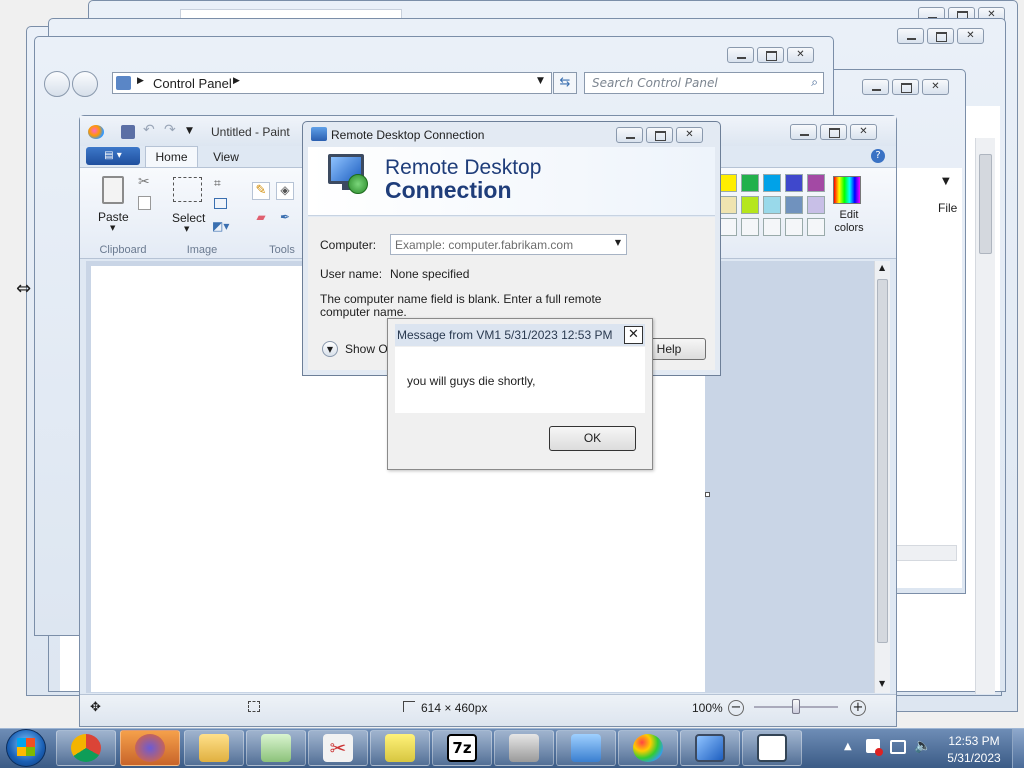 This screenshot has height=768, width=1024. Describe the element at coordinates (226, 158) in the screenshot. I see `tab-view: View` at that location.